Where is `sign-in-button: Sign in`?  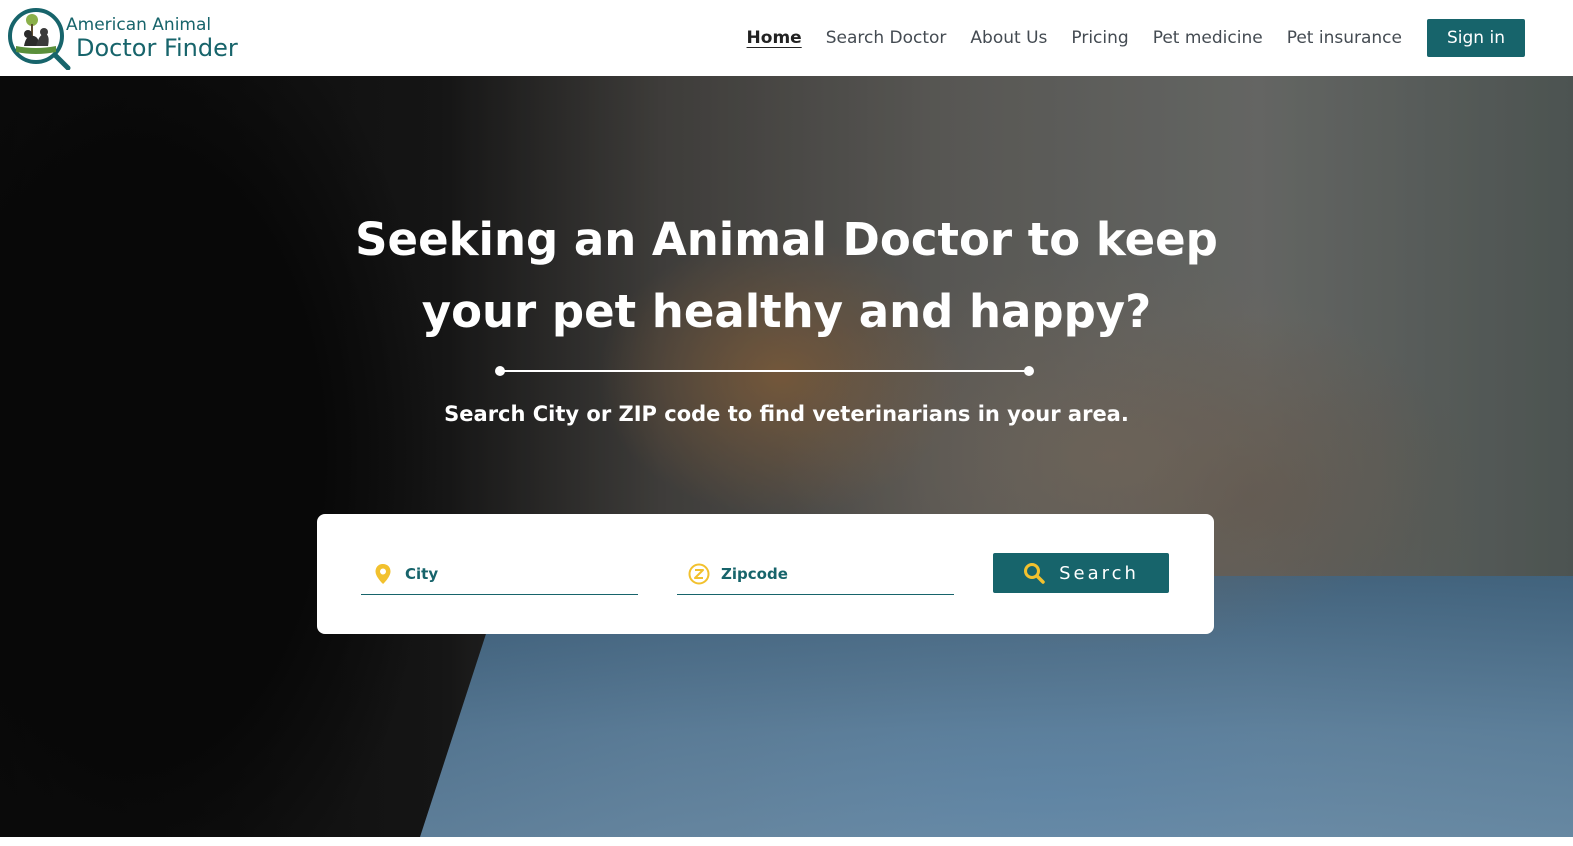
sign-in-button: Sign in is located at coordinates (1476, 38).